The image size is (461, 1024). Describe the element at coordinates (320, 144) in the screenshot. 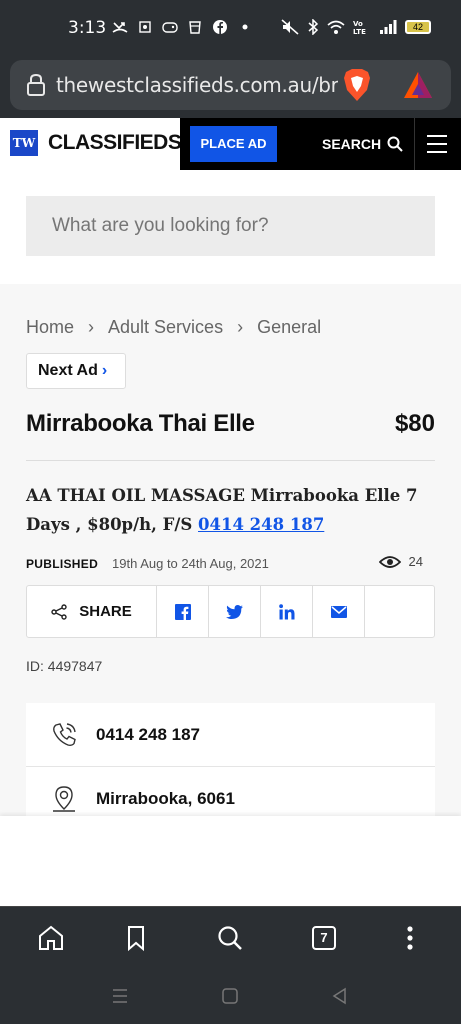

I see `header-actions: PLACE AD SEARCH` at that location.